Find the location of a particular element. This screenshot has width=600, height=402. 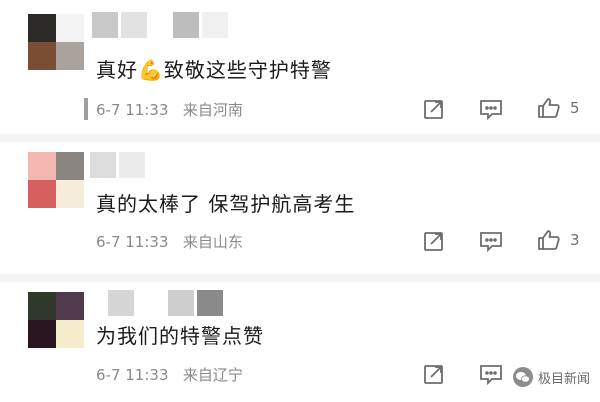

comment-text: 真的太棒了 保驾护航高考生 is located at coordinates (226, 204).